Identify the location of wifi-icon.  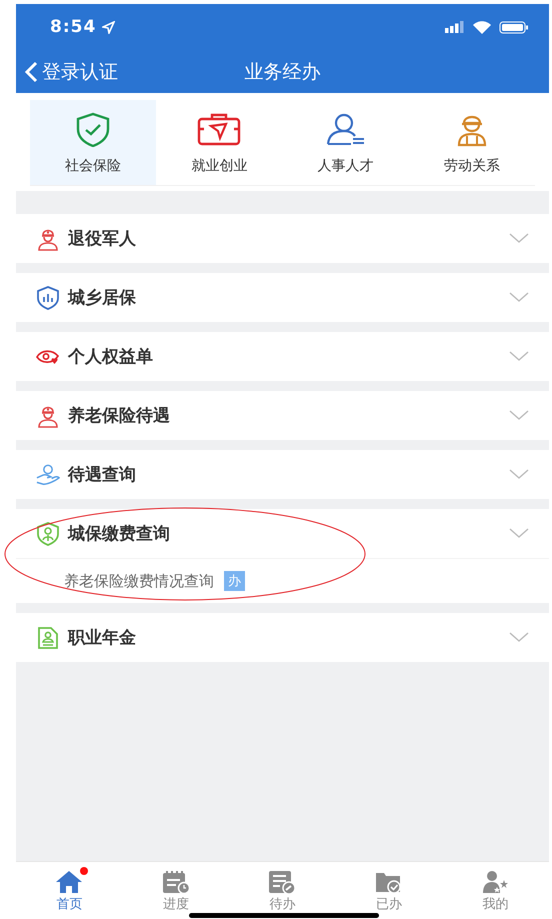
(482, 27).